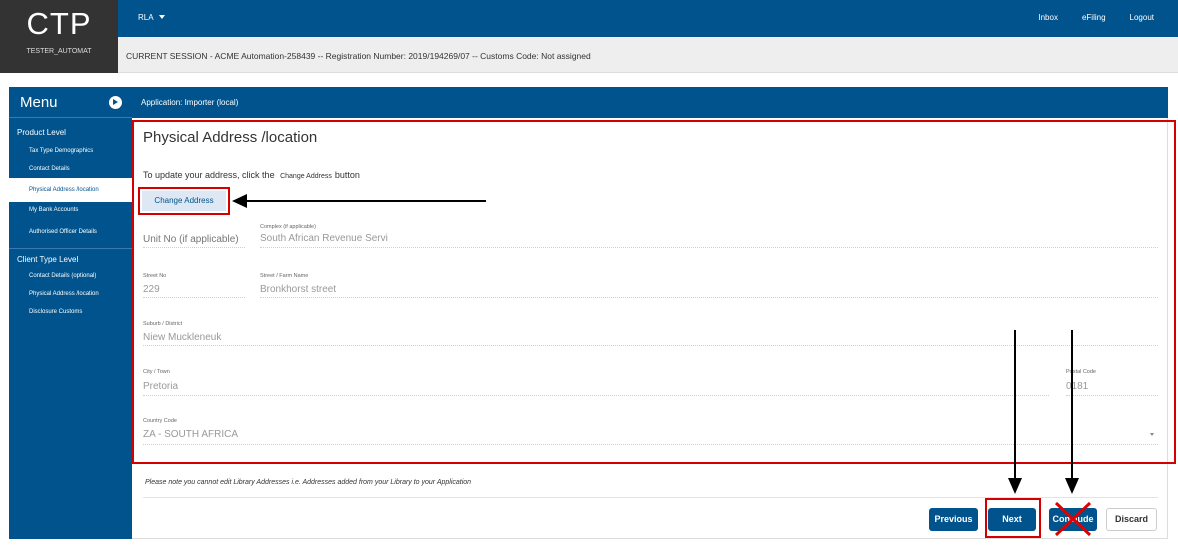  What do you see at coordinates (70, 276) in the screenshot?
I see `sidebar-item-contact-details-optional: Contact Details (optional)` at bounding box center [70, 276].